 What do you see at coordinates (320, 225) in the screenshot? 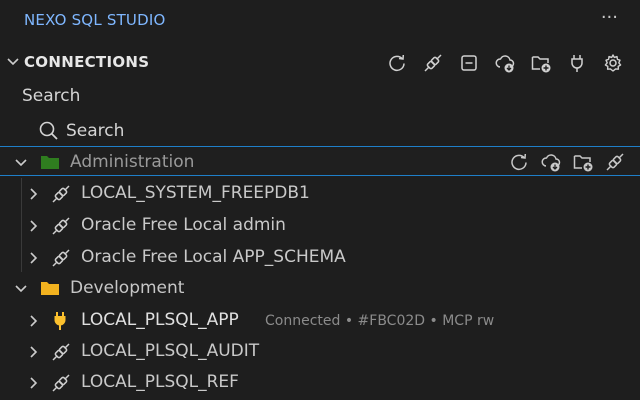
I see `tree-connection: Oracle Free Local admin` at bounding box center [320, 225].